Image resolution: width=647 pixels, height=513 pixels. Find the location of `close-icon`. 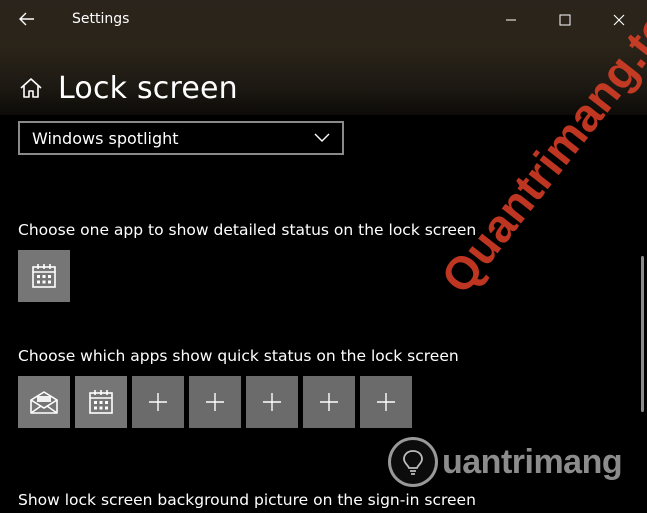

close-icon is located at coordinates (619, 20).